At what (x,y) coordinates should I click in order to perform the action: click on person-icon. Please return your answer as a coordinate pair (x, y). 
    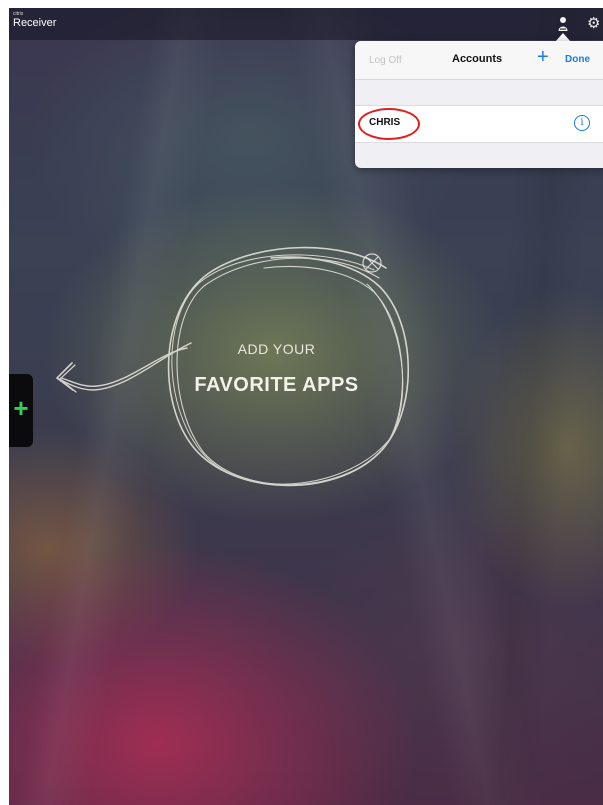
    Looking at the image, I should click on (563, 24).